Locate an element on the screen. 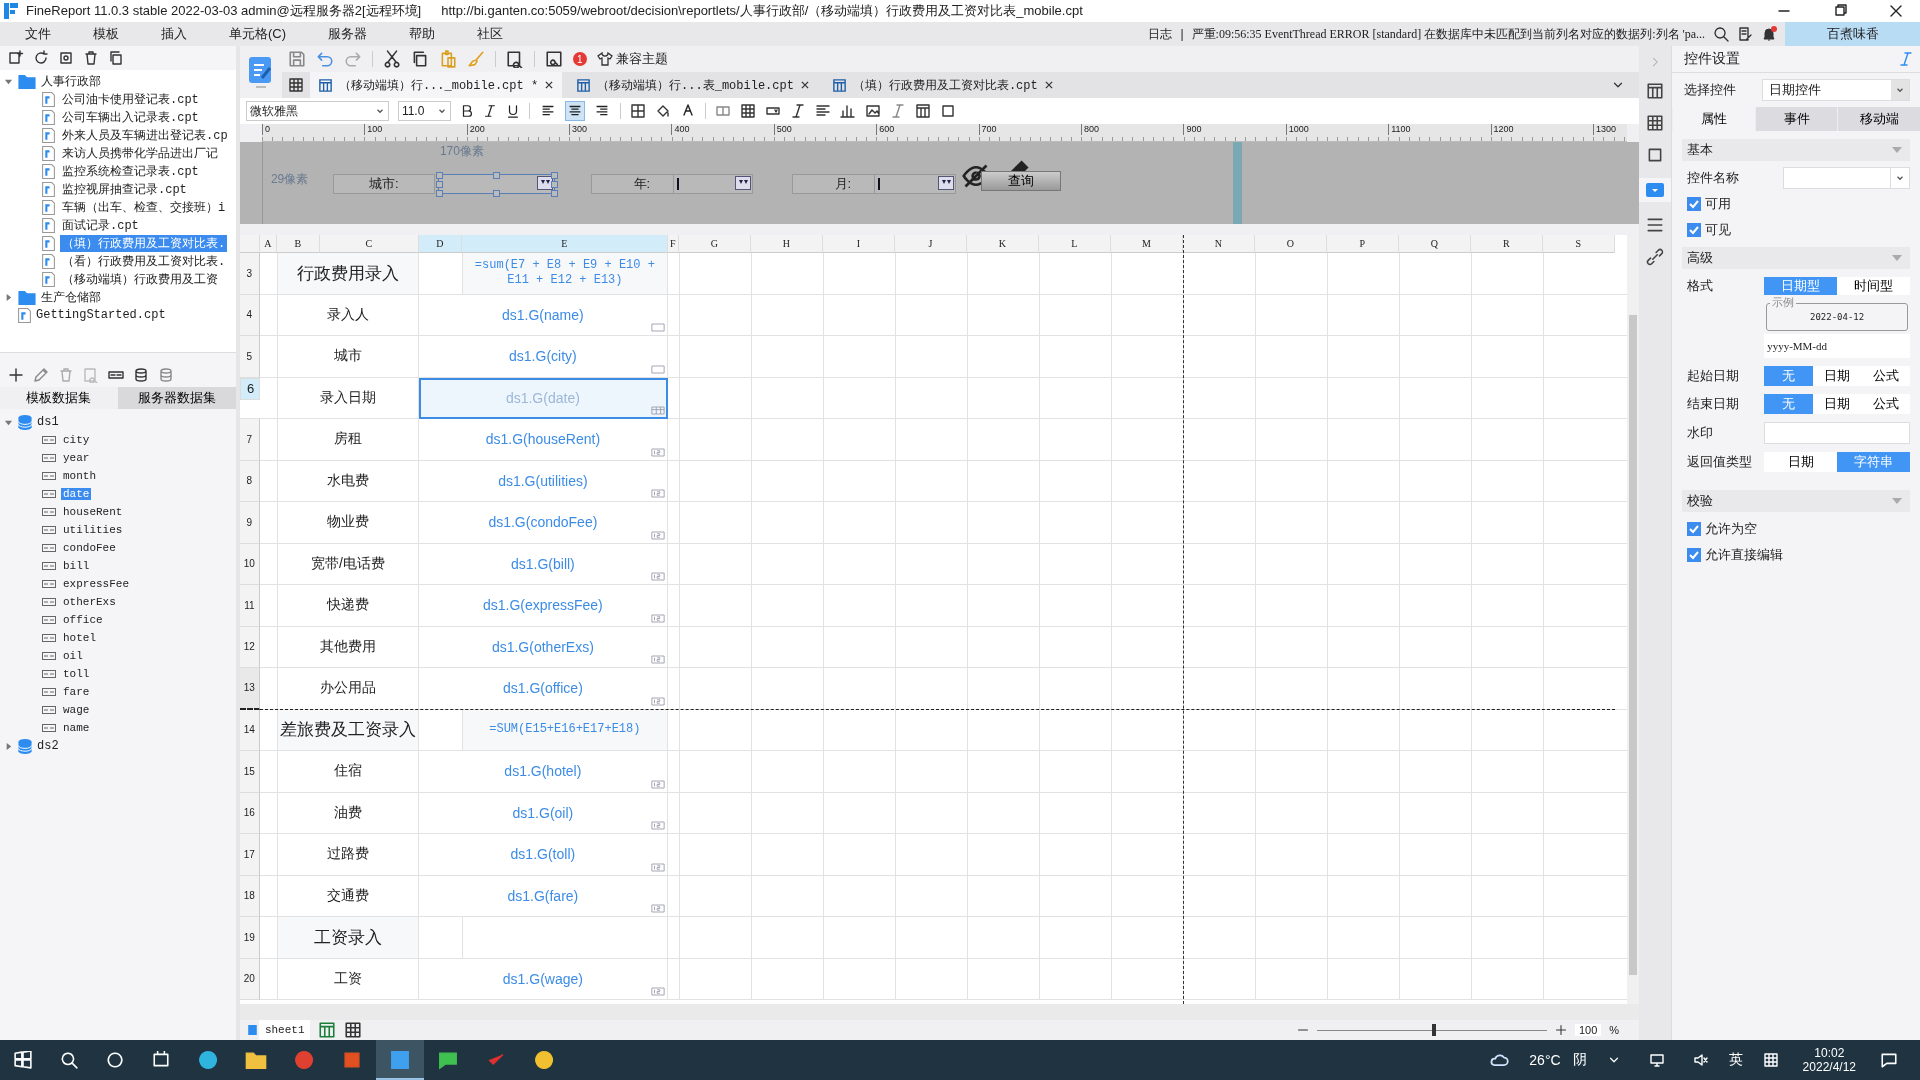  find-icon is located at coordinates (514, 59).